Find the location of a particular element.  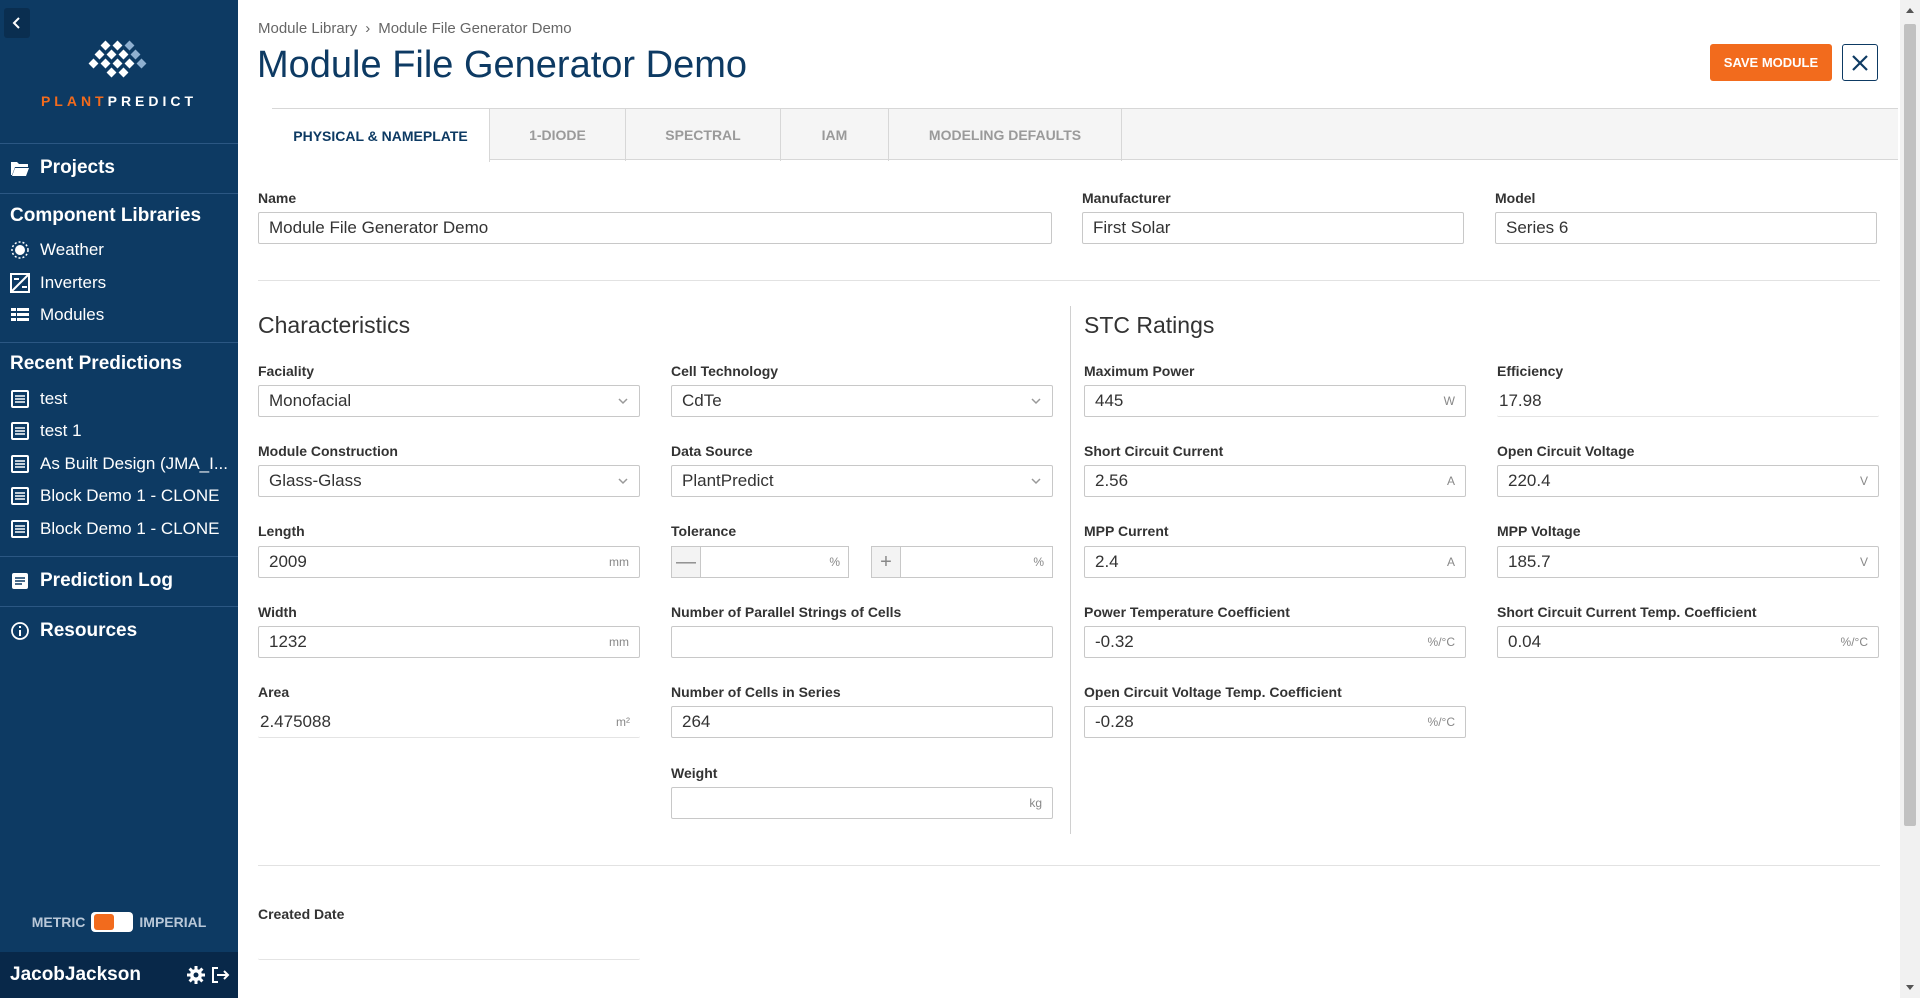

brand-logo: PLANTPREDICT is located at coordinates (119, 74).